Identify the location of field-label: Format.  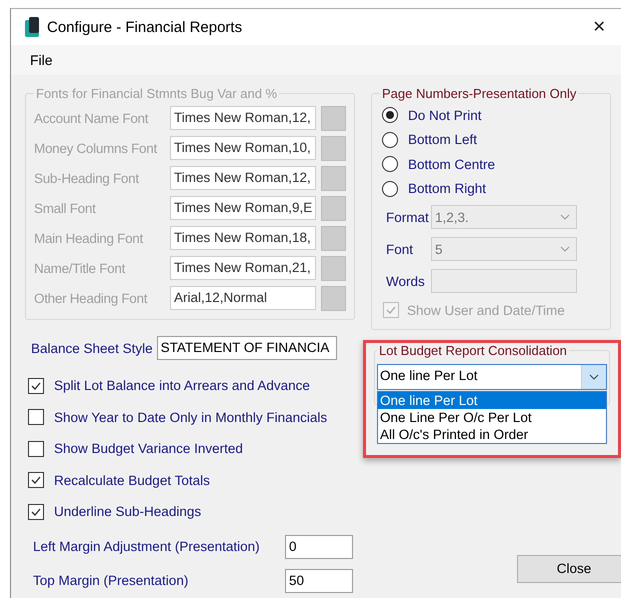
(408, 217).